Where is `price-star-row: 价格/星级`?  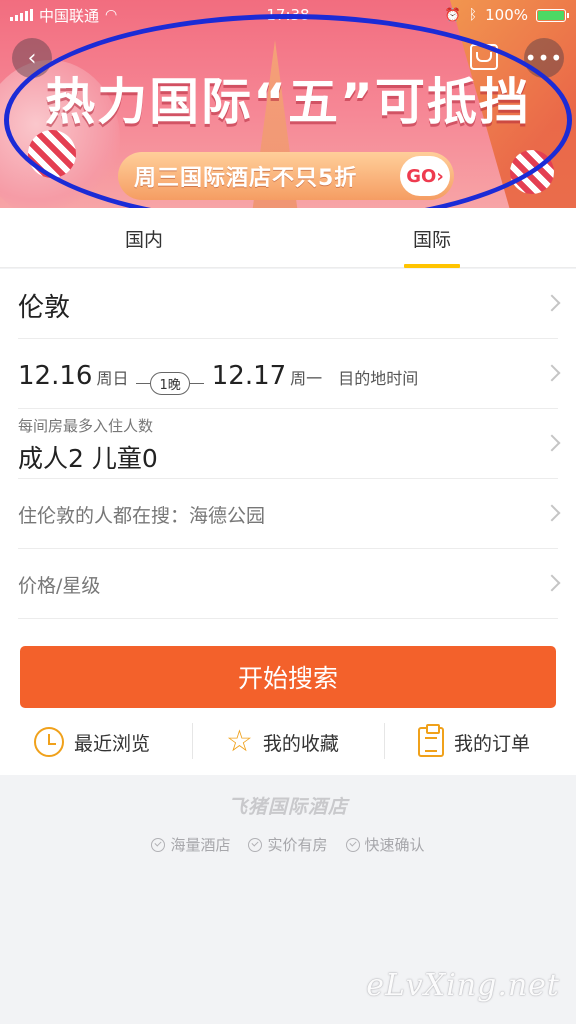 price-star-row: 价格/星级 is located at coordinates (289, 584).